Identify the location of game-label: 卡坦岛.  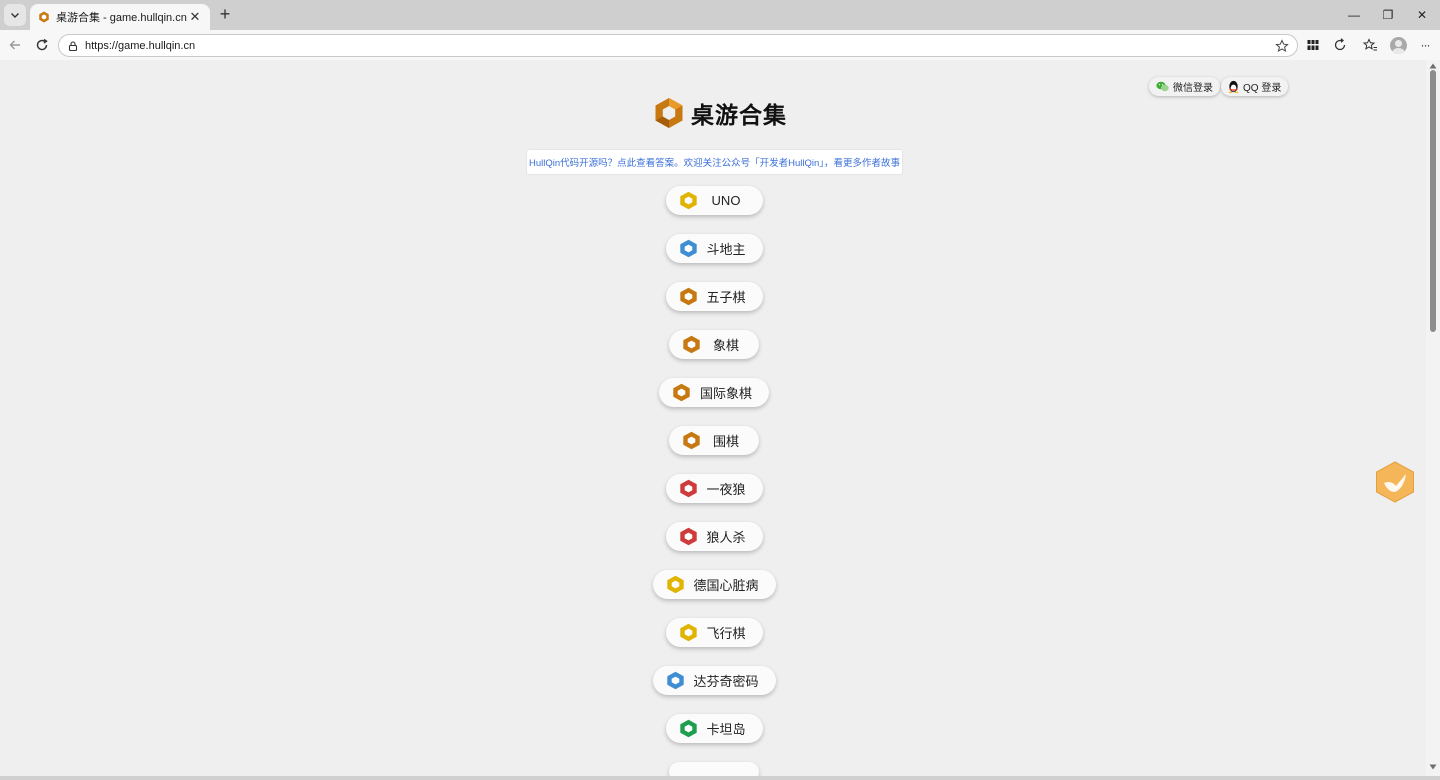
(726, 729).